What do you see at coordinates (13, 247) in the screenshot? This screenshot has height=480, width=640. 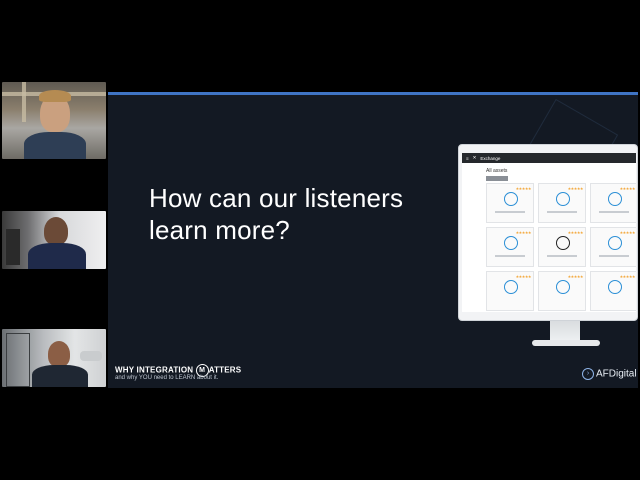 I see `background-equipment` at bounding box center [13, 247].